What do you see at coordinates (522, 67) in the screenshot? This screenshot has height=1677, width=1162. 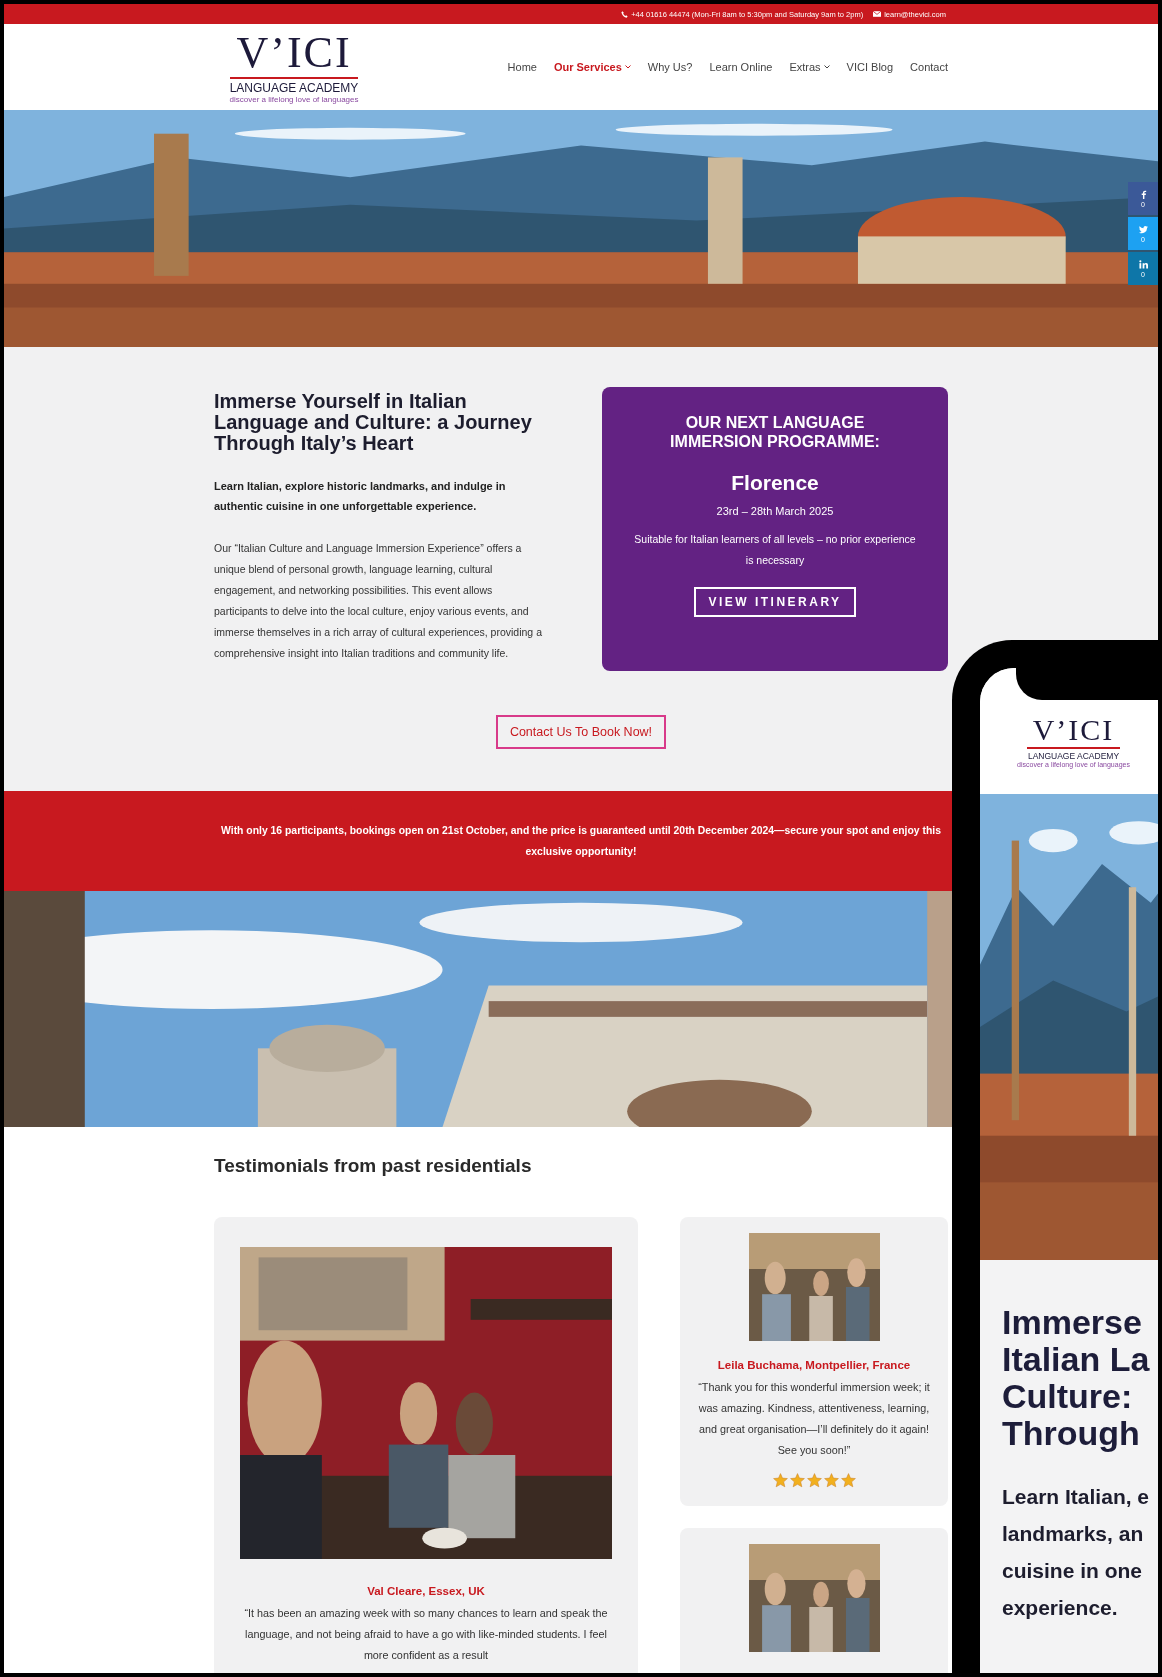 I see `nav-link: Home` at bounding box center [522, 67].